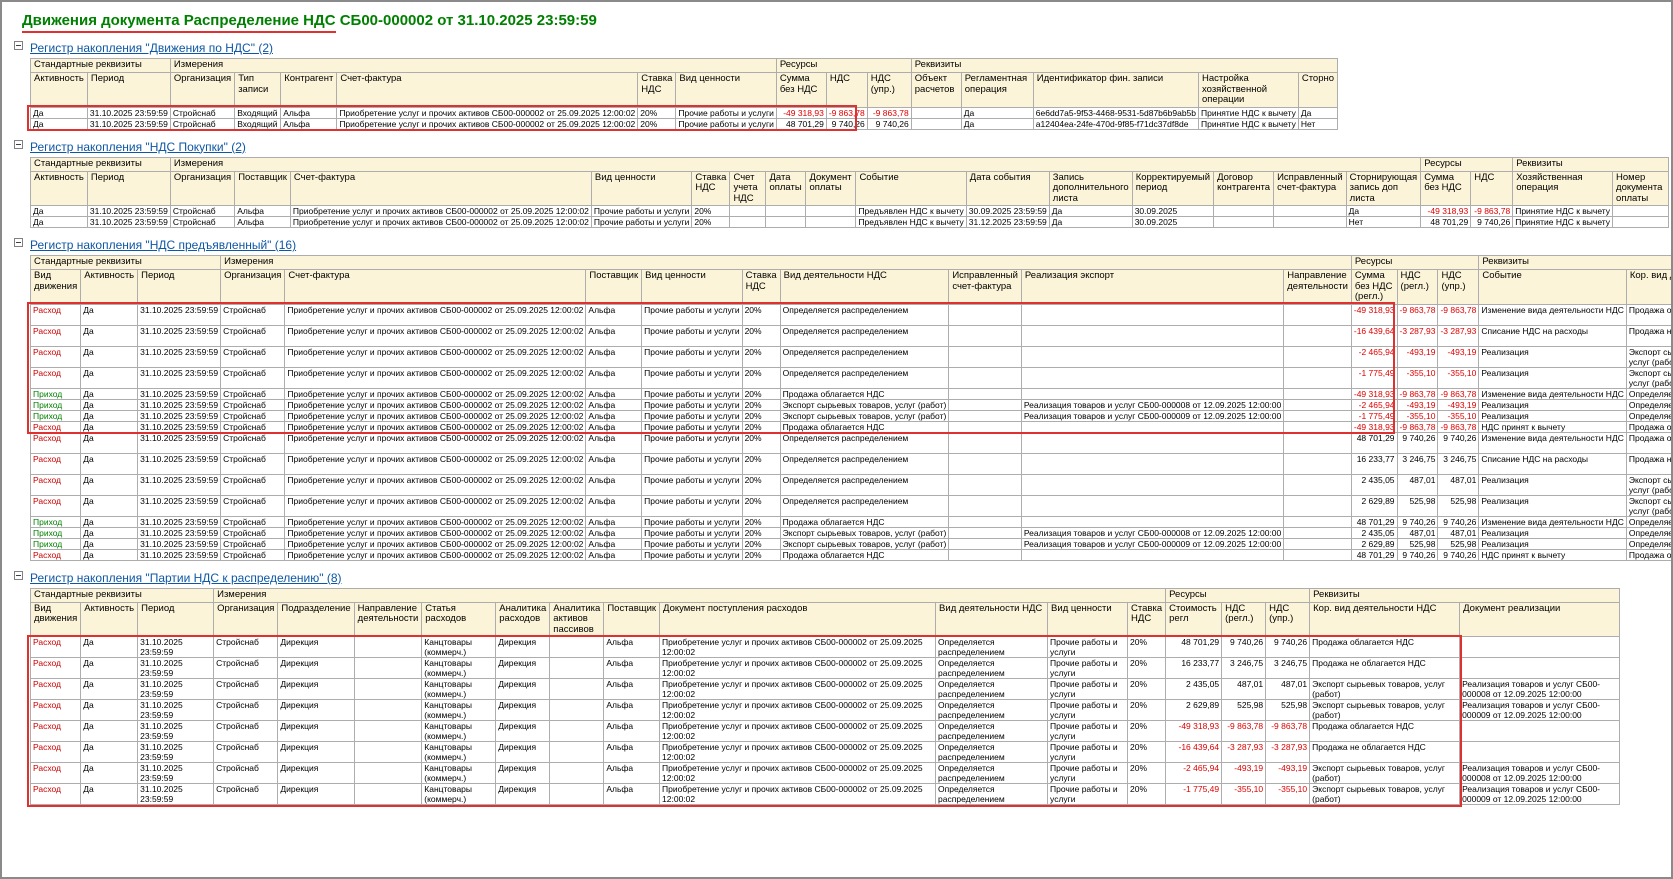  Describe the element at coordinates (523, 752) in the screenshot. I see `cell: Дирекция` at that location.